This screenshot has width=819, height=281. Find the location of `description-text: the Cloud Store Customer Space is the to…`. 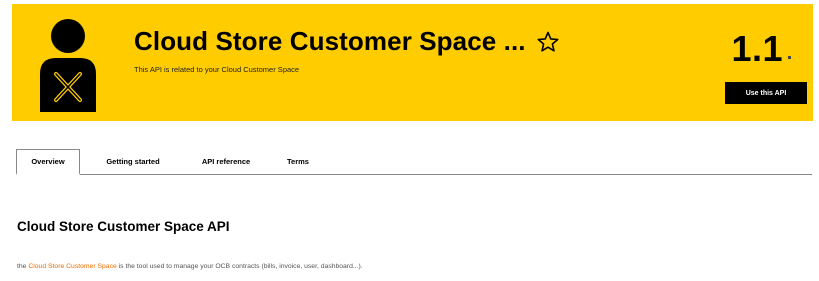

description-text: the Cloud Store Customer Space is the to… is located at coordinates (190, 266).